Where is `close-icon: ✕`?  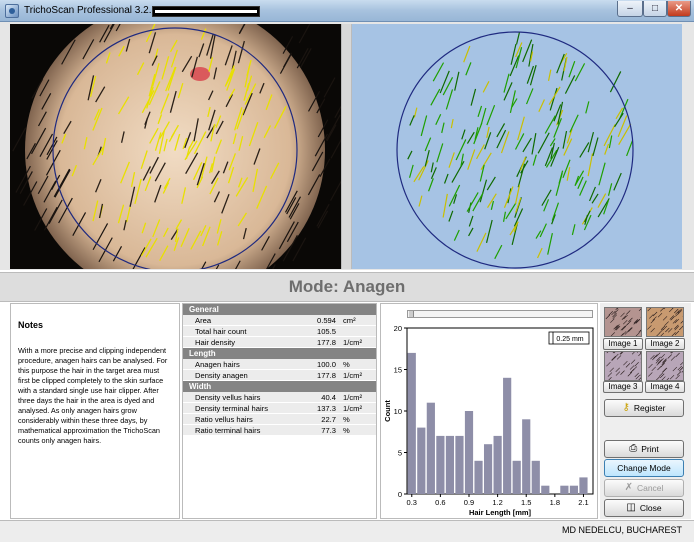
close-icon: ✕ is located at coordinates (679, 8).